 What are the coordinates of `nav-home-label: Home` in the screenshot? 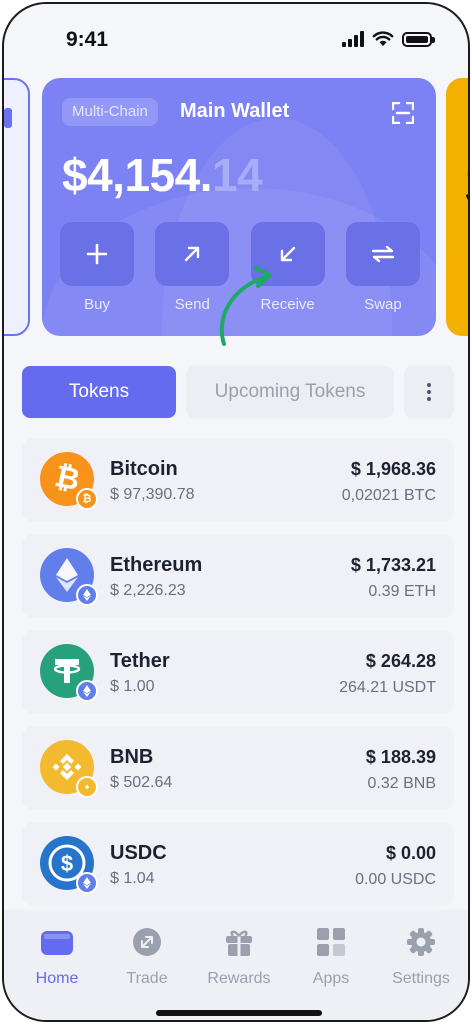 It's located at (57, 978).